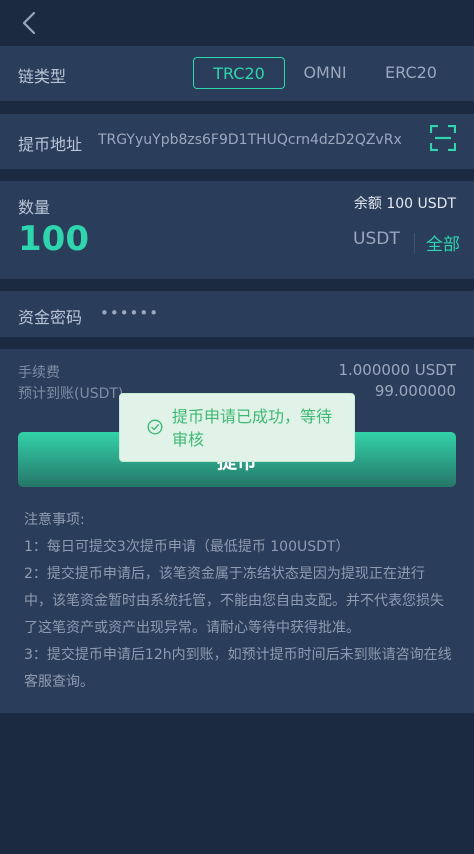  Describe the element at coordinates (34, 207) in the screenshot. I see `amount-label: 数量` at that location.